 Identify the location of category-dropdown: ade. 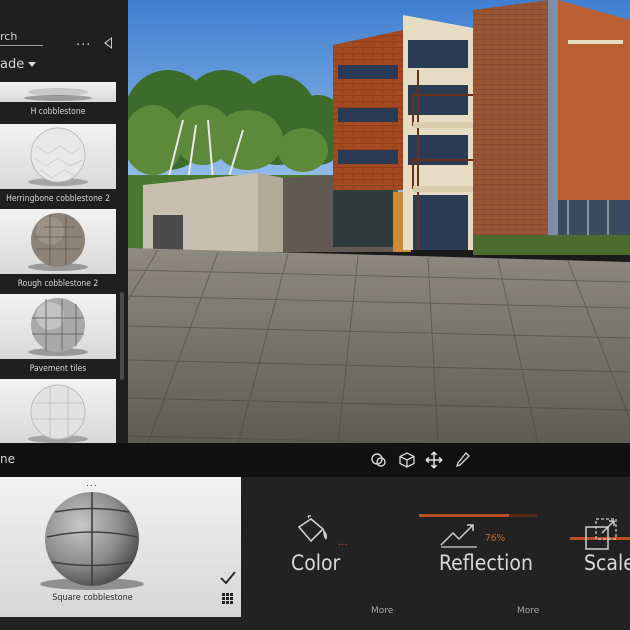
(18, 64).